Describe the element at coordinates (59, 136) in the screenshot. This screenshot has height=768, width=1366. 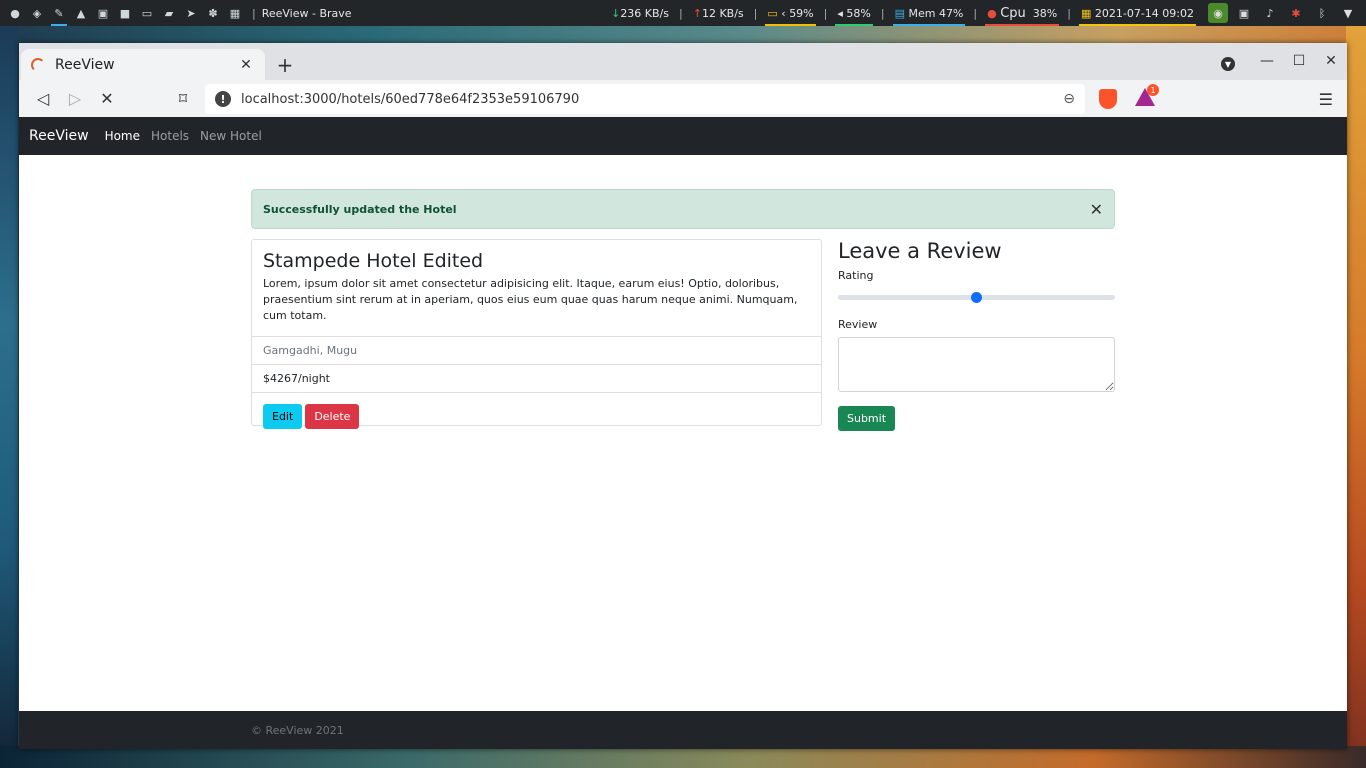
I see `navbar-brand: ReeView` at that location.